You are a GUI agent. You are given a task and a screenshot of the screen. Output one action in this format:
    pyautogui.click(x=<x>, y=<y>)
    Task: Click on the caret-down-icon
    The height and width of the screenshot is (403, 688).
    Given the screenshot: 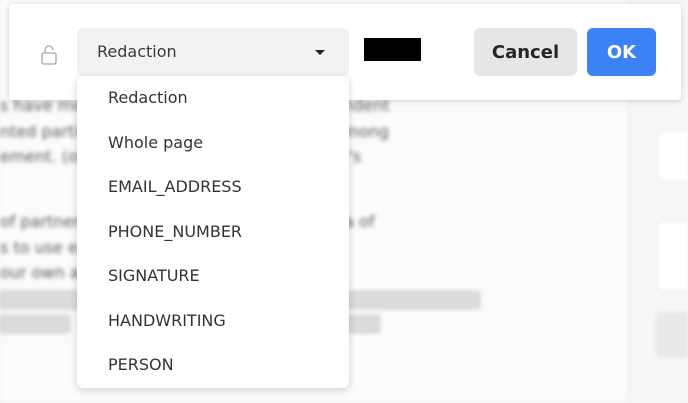 What is the action you would take?
    pyautogui.click(x=320, y=52)
    